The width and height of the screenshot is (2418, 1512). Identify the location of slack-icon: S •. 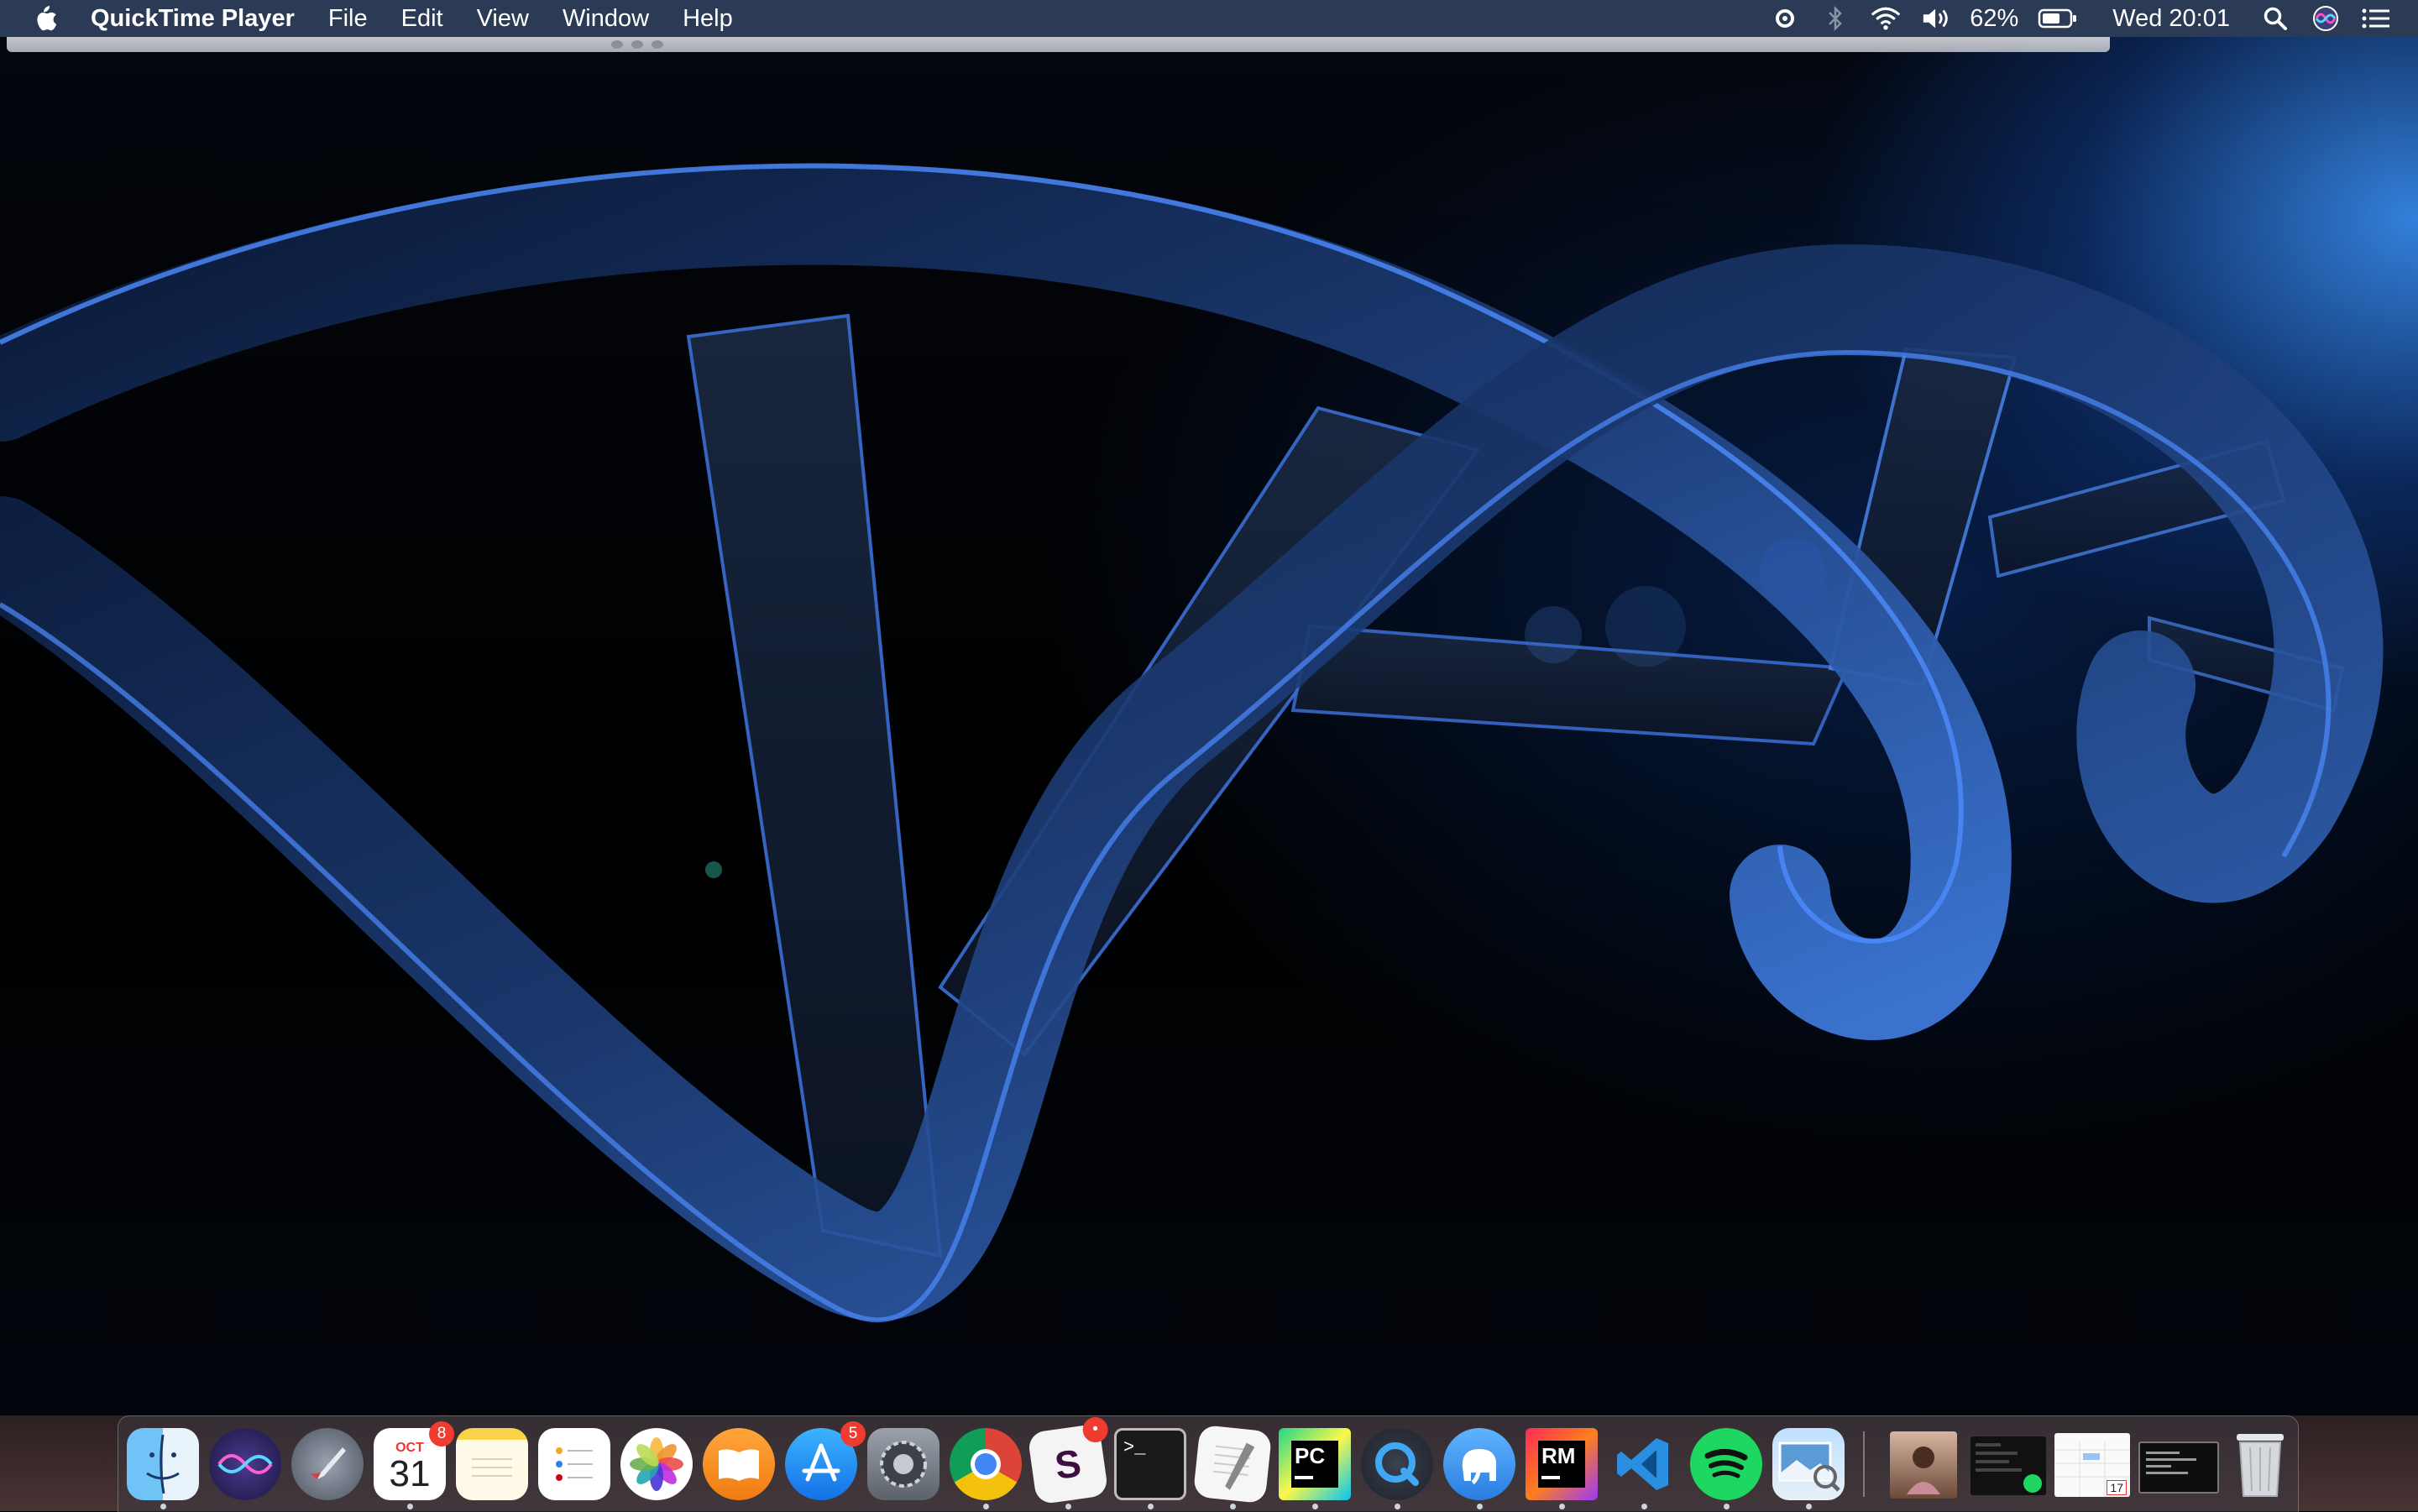
(1068, 1461).